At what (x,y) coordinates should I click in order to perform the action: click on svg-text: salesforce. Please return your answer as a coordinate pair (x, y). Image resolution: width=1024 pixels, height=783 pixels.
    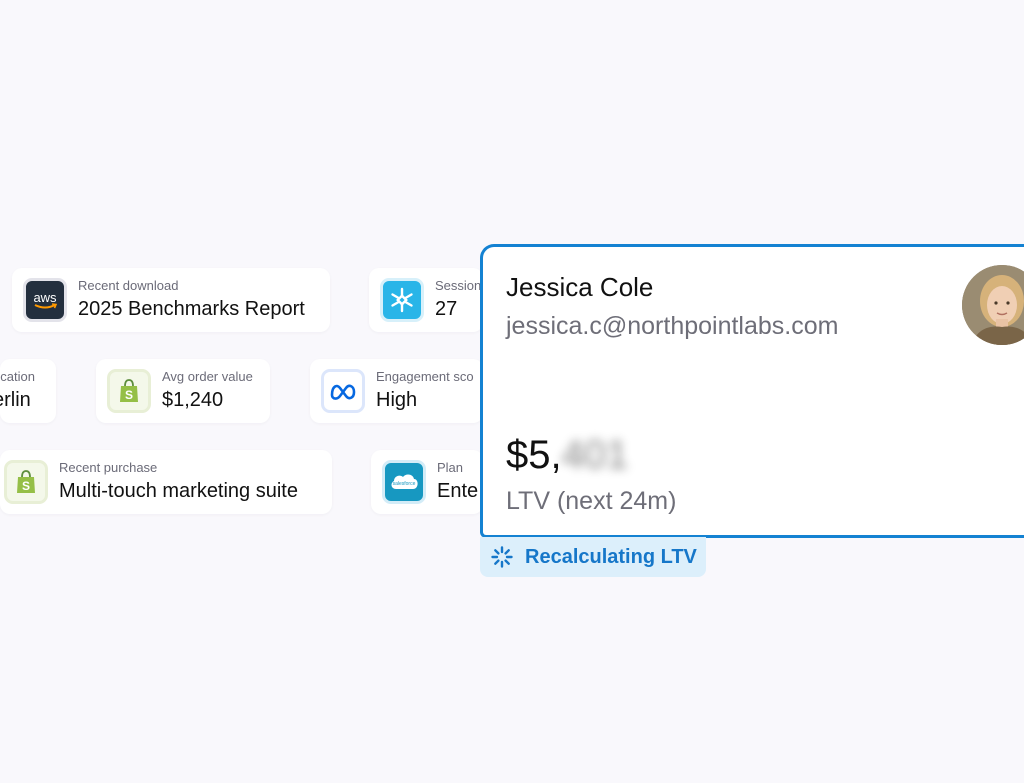
    Looking at the image, I should click on (404, 484).